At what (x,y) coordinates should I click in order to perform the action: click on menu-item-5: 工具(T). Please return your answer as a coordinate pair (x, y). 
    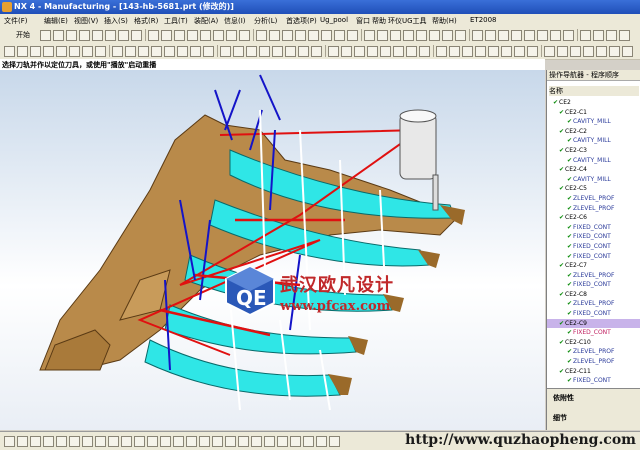
    Looking at the image, I should click on (176, 21).